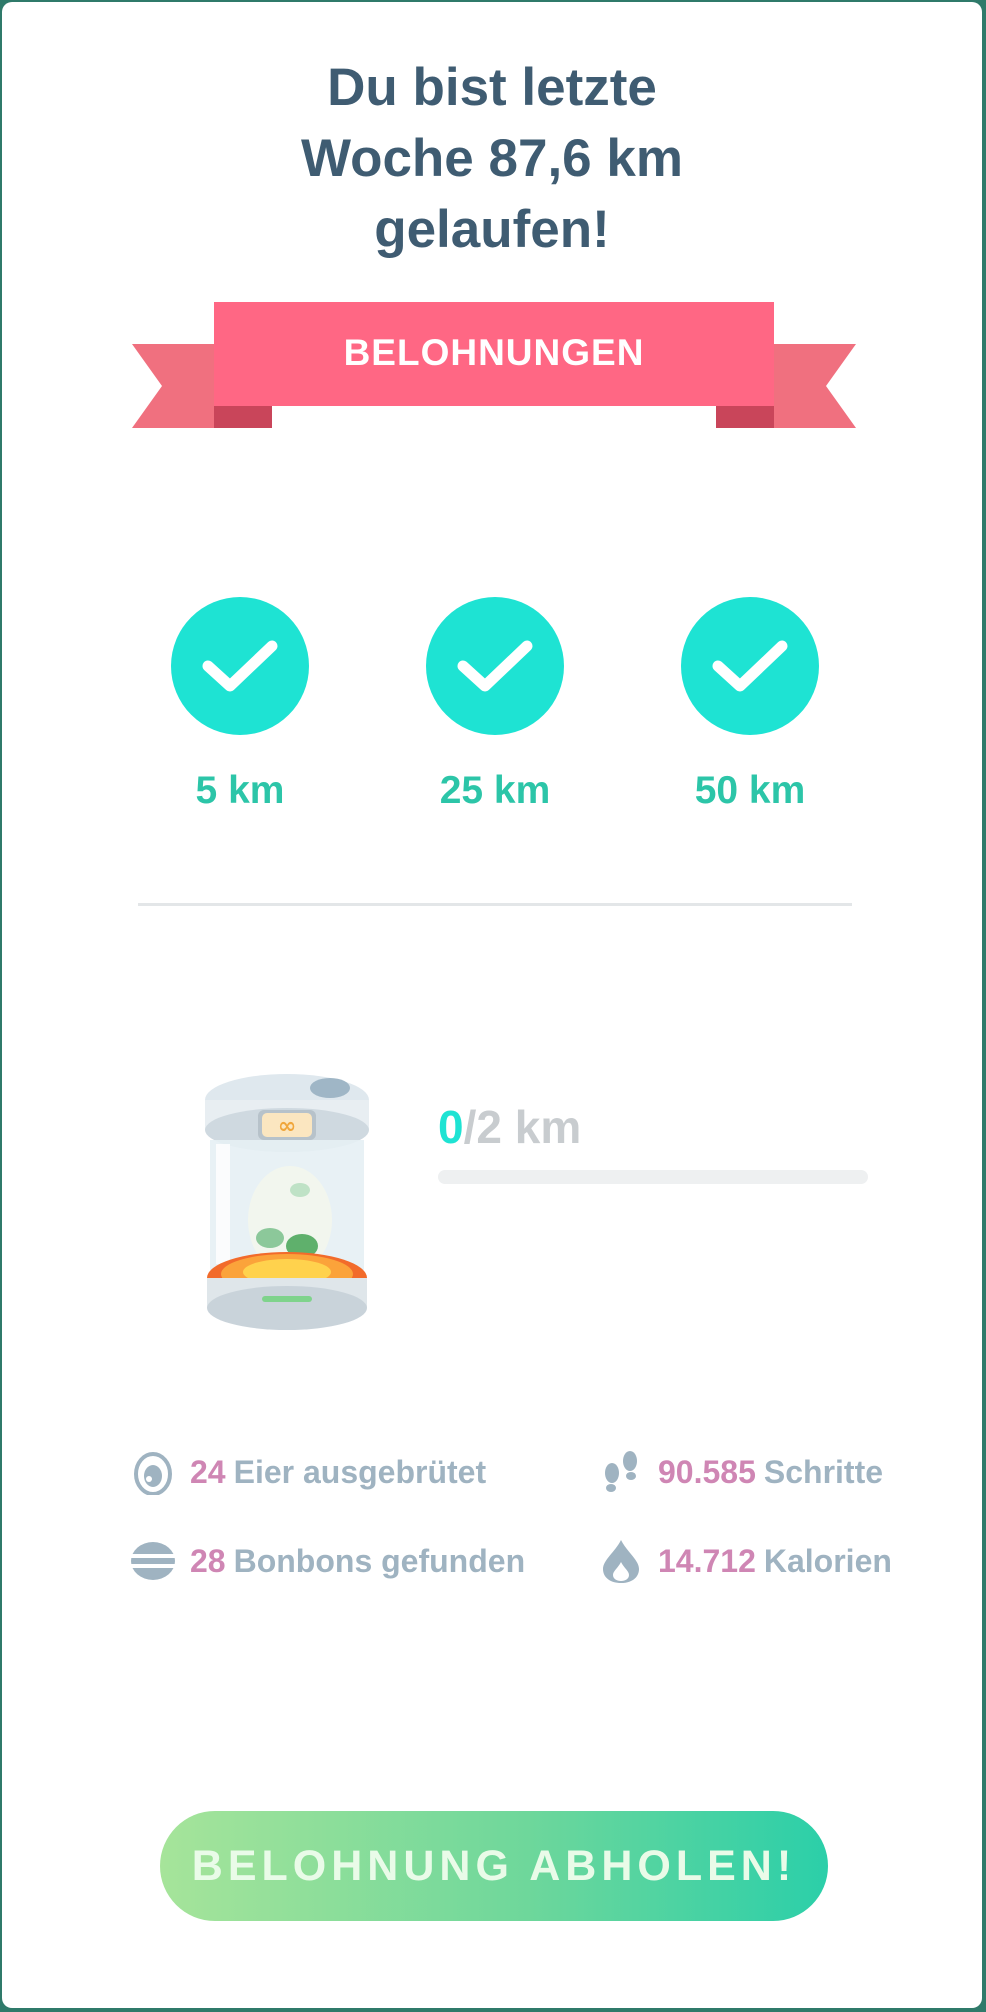 The width and height of the screenshot is (986, 2012). Describe the element at coordinates (451, 1127) in the screenshot. I see `incubator-progress-current: 0` at that location.